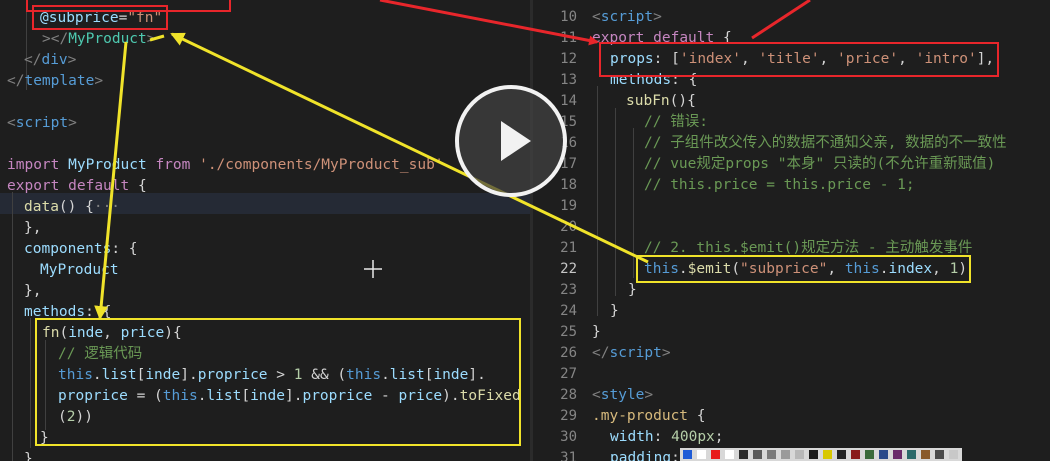 This screenshot has width=1050, height=461. I want to click on code-token: export, so click(33, 186).